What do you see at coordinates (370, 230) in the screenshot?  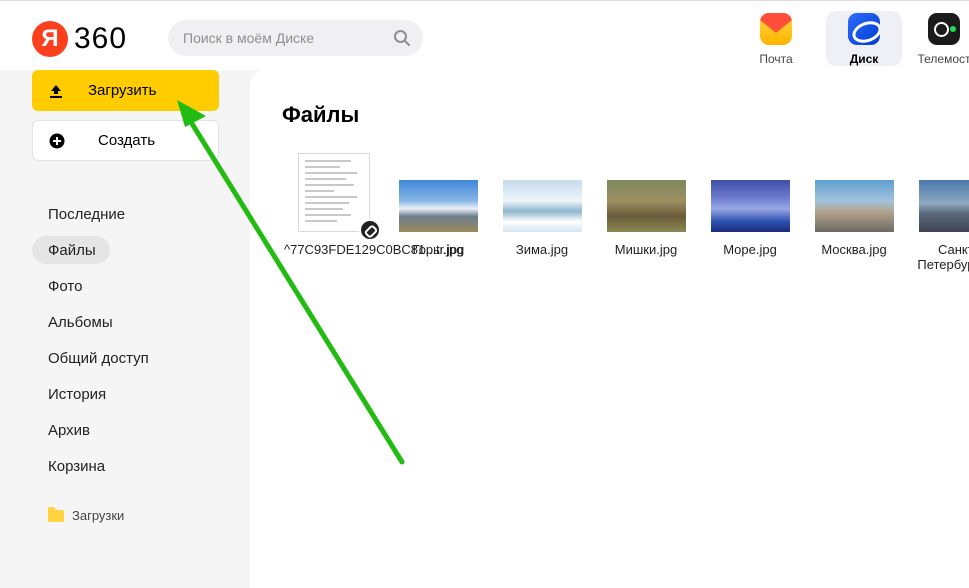 I see `shared-link-icon` at bounding box center [370, 230].